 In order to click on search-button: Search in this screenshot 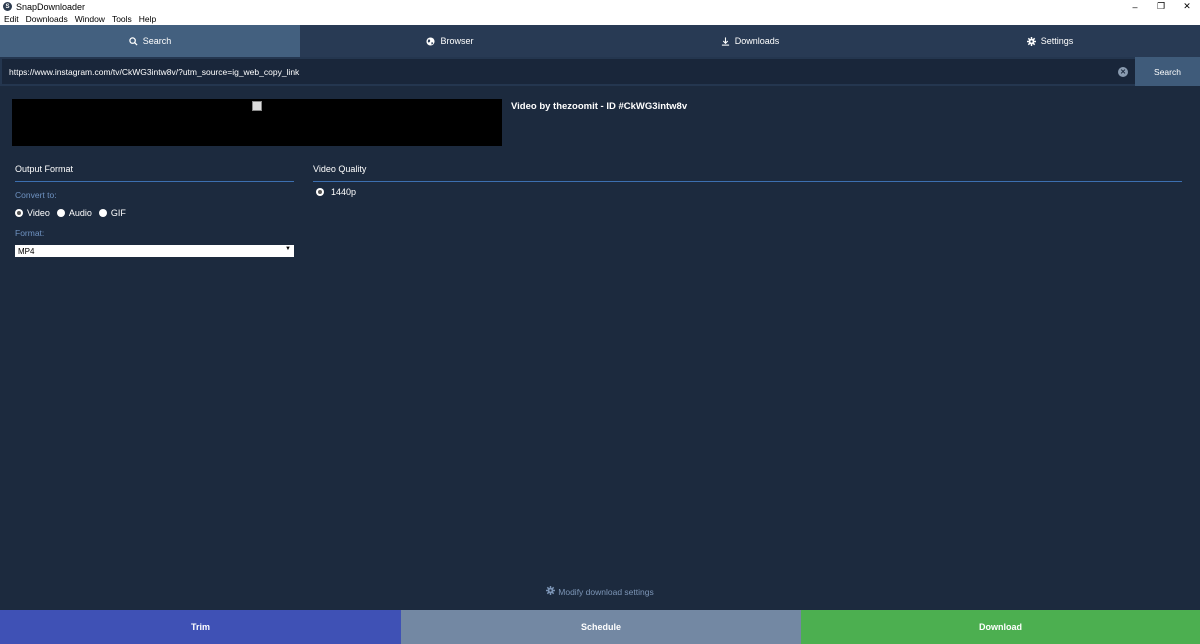, I will do `click(1167, 71)`.